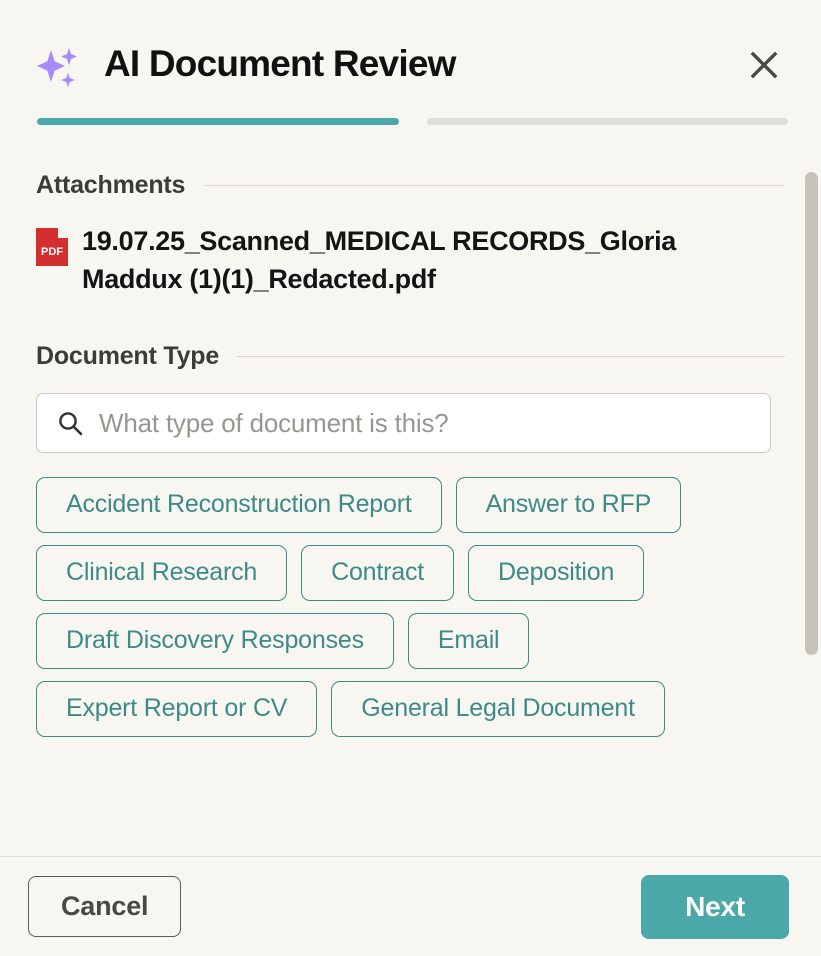 The image size is (821, 956). I want to click on document-type-option: Deposition, so click(556, 573).